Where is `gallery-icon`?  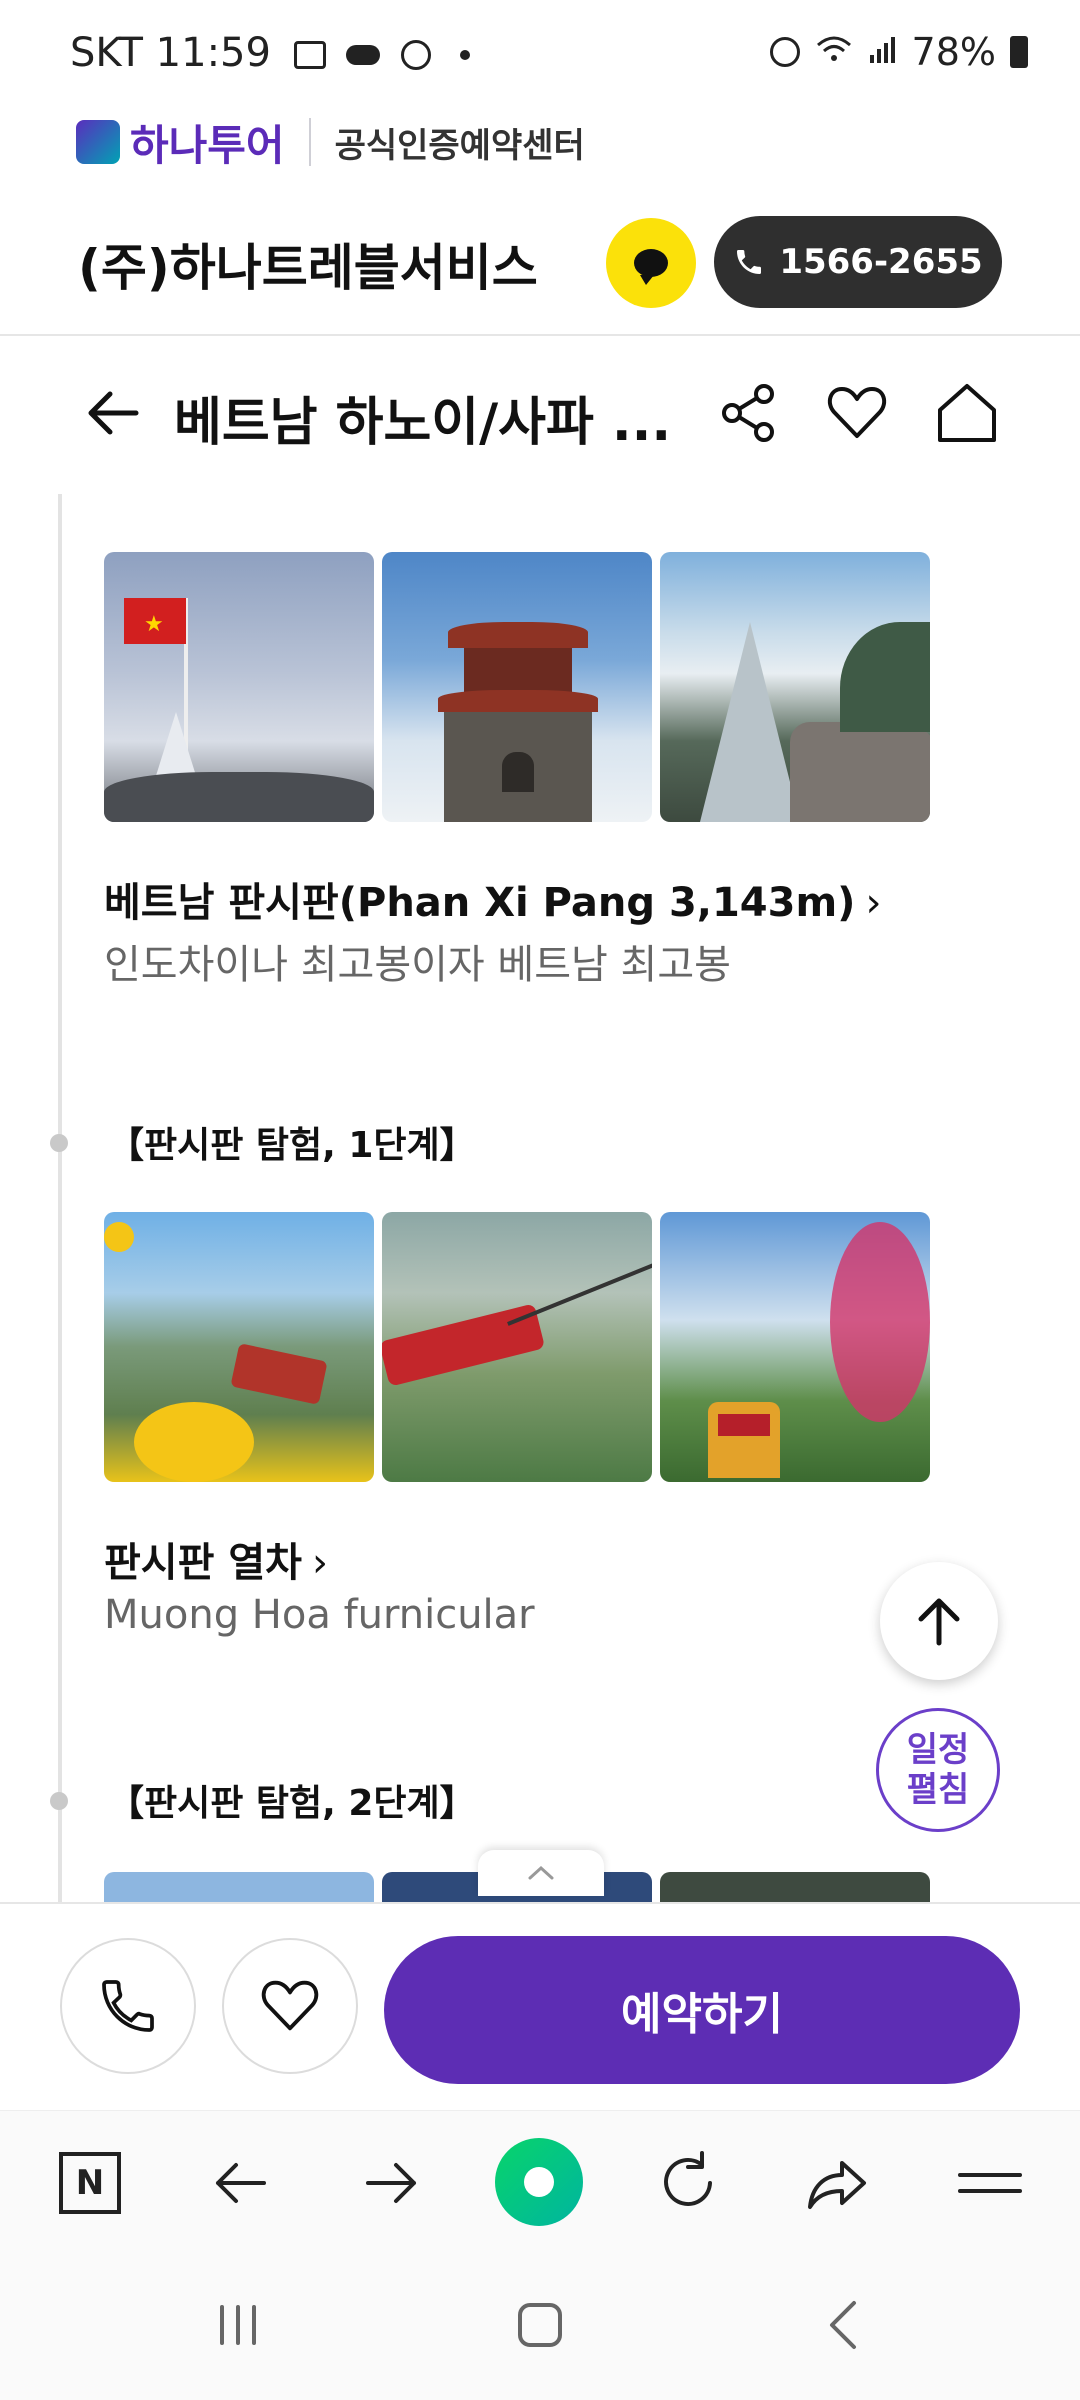 gallery-icon is located at coordinates (309, 55).